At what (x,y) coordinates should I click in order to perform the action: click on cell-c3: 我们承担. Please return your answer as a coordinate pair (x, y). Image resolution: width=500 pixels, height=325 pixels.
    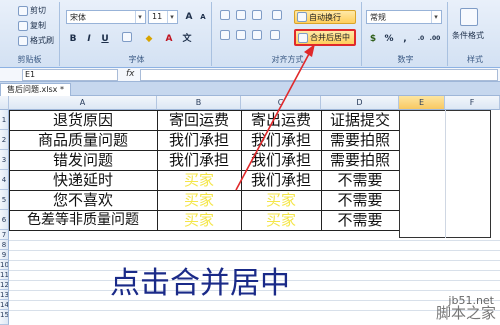
    Looking at the image, I should click on (281, 160).